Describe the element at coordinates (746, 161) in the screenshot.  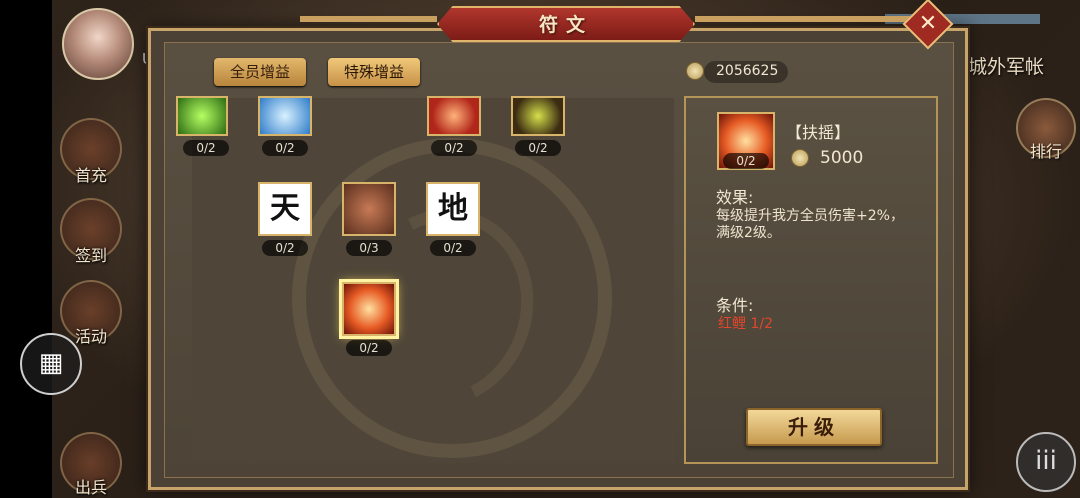
I see `selected-rune-count: 0/2` at that location.